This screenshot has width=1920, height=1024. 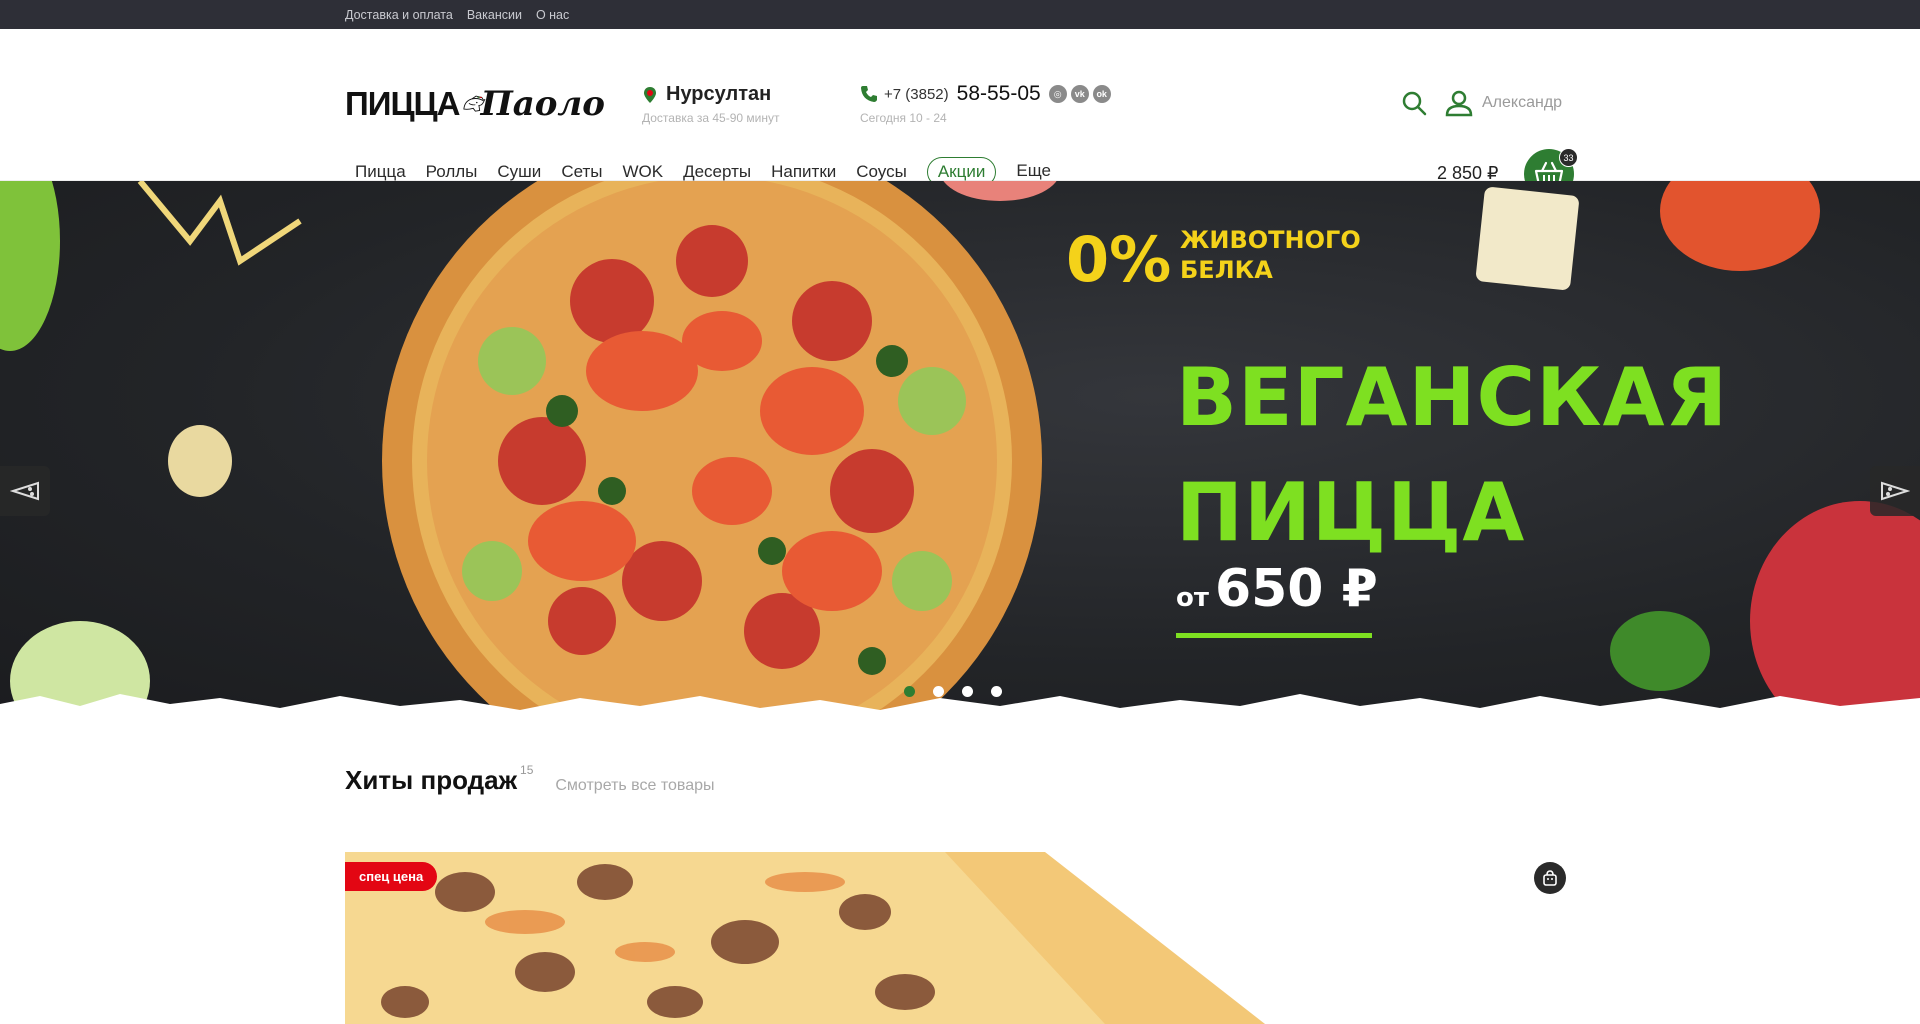 I want to click on social-links: ◎ vk ok, so click(x=1079, y=94).